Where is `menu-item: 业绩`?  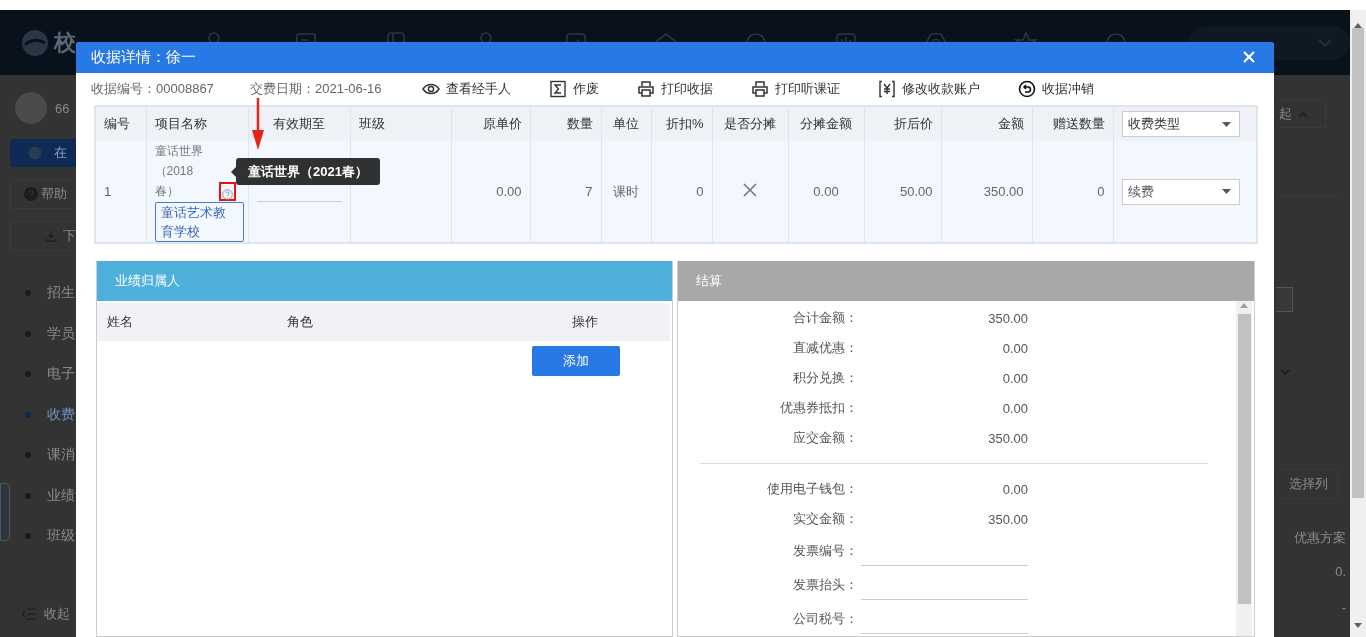
menu-item: 业绩 is located at coordinates (50, 495).